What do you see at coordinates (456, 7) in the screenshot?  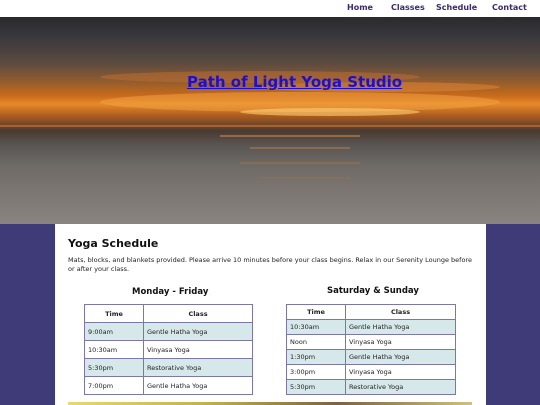 I see `nav-schedule-link: Schedule` at bounding box center [456, 7].